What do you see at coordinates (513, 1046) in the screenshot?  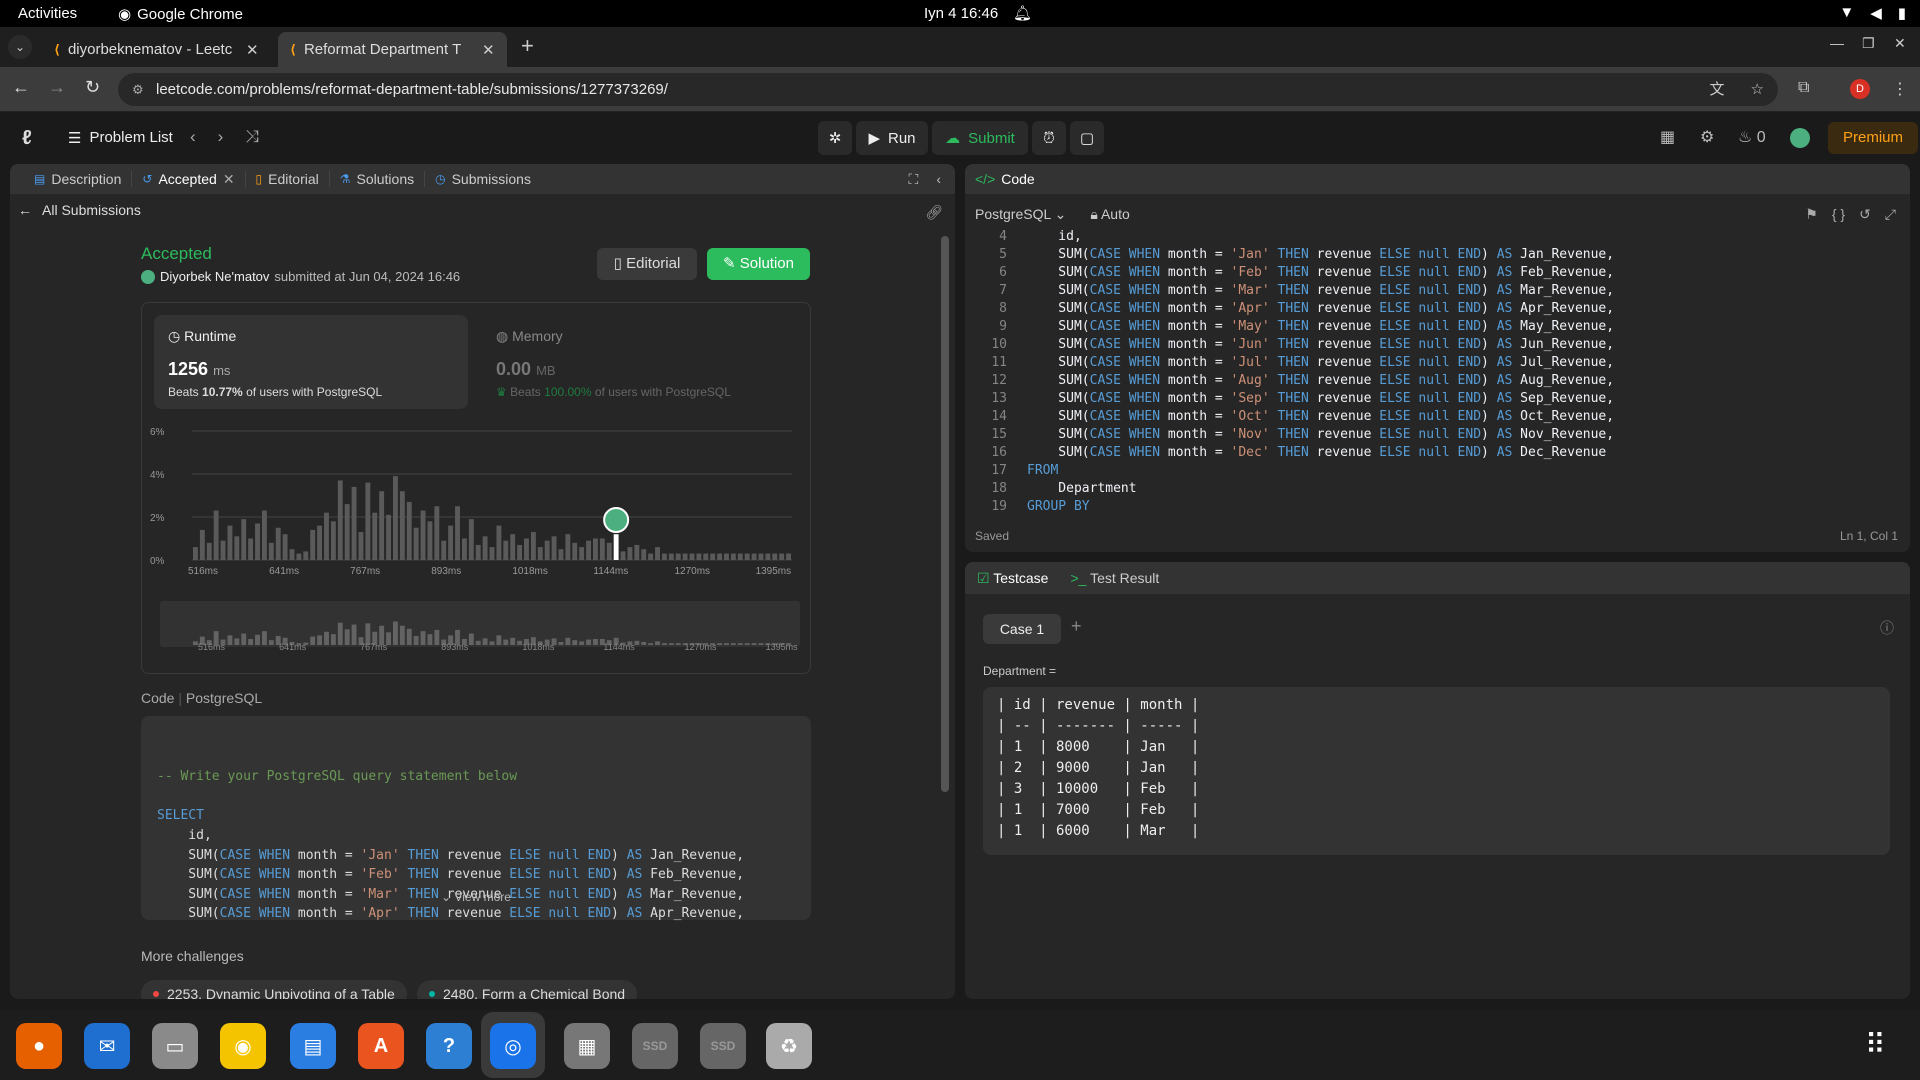 I see `chrome-icon: ◎` at bounding box center [513, 1046].